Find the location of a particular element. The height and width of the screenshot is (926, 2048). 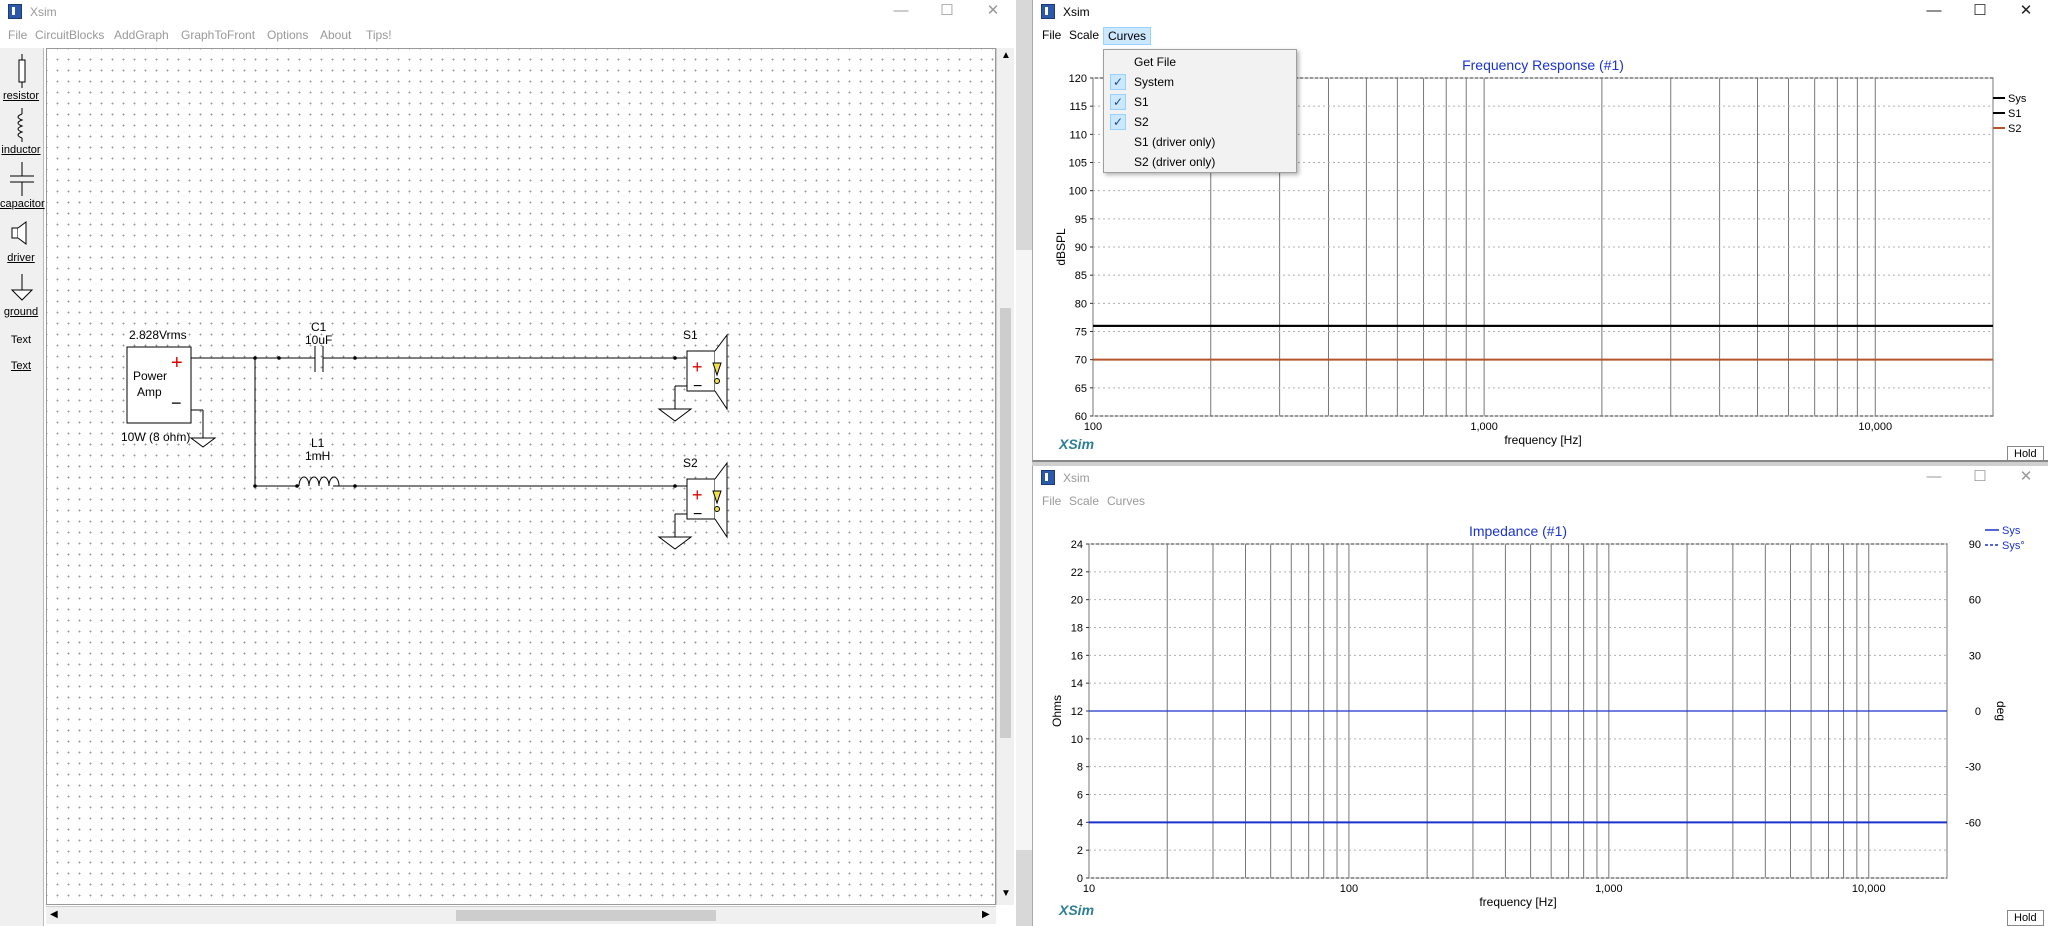

schematic-hscrollbar: ◀ ▶ is located at coordinates (521, 915).